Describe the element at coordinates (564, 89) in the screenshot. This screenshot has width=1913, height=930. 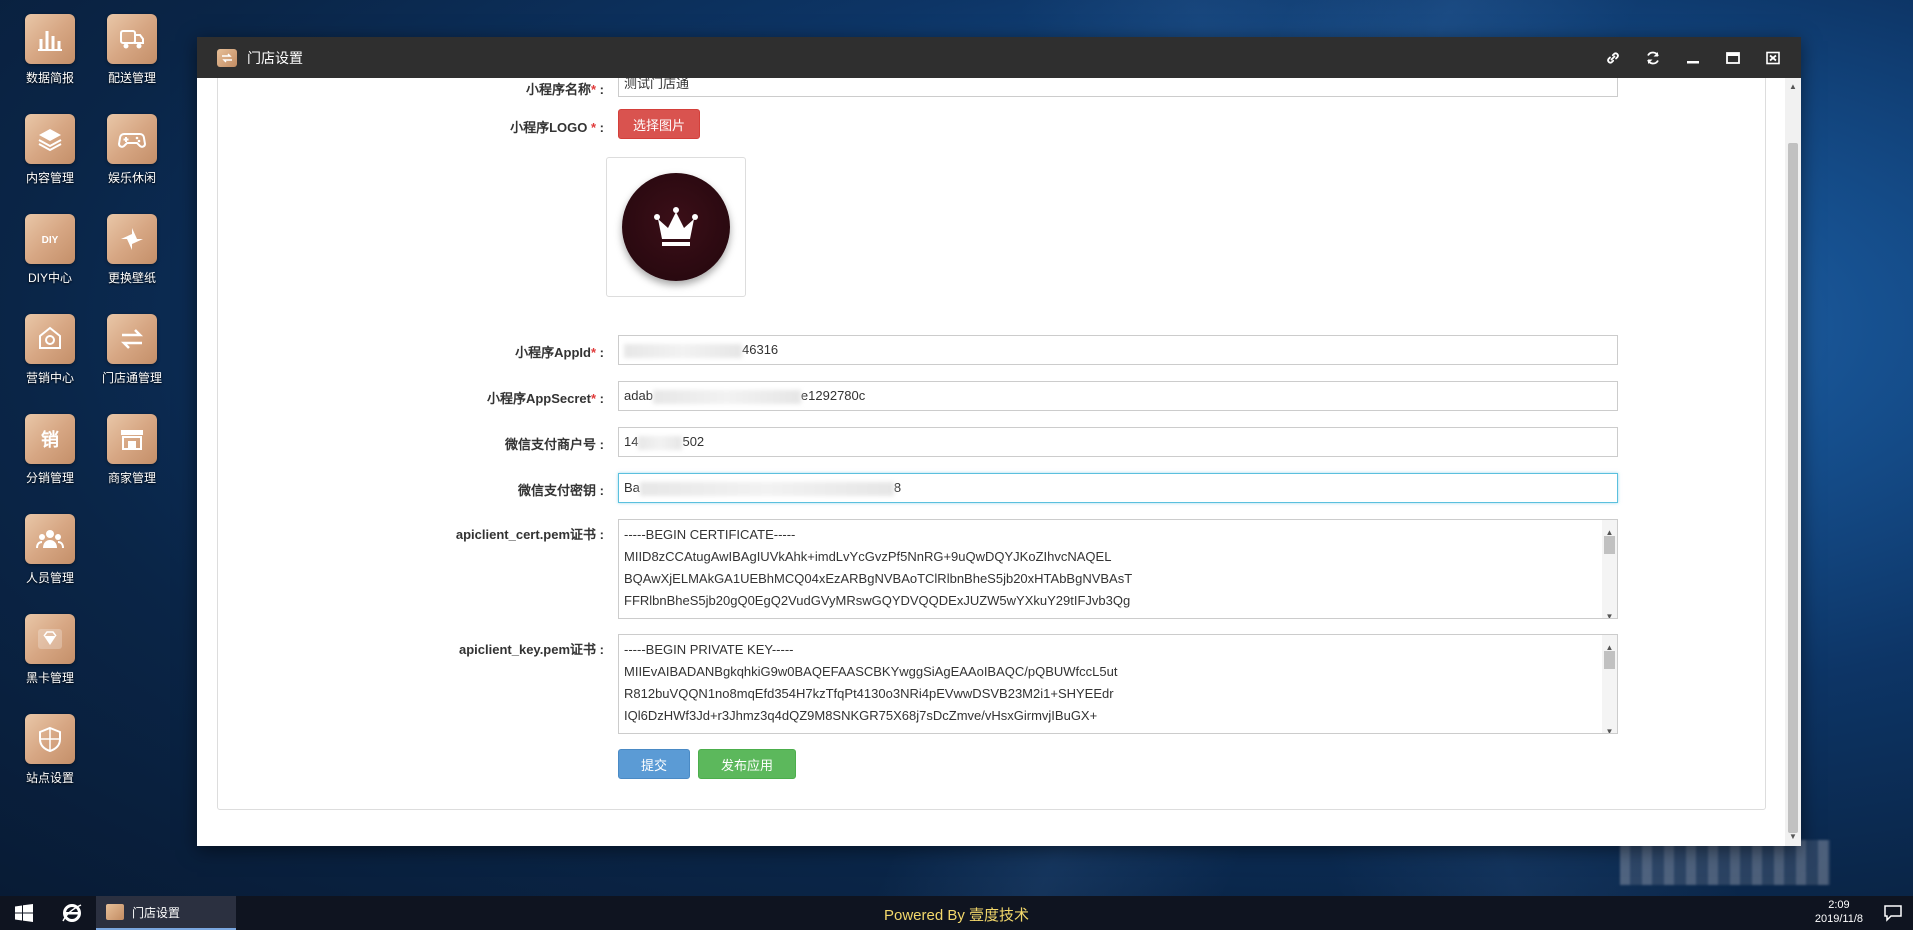
I see `app-name-label: 小程序名称* :` at that location.